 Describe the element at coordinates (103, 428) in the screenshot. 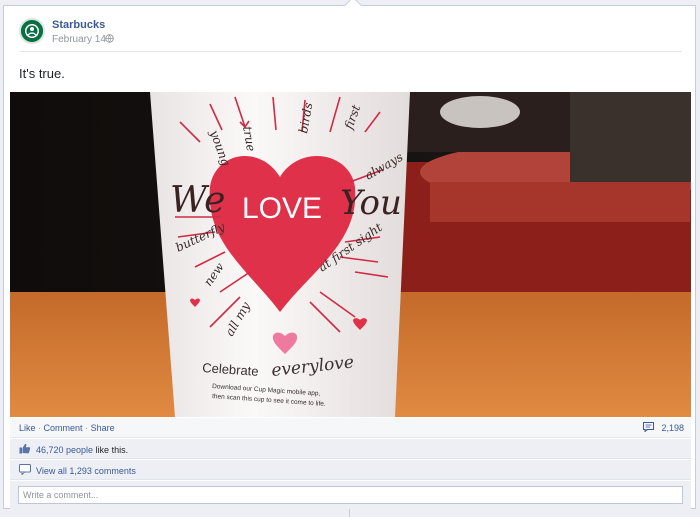

I see `share-link: Share` at that location.